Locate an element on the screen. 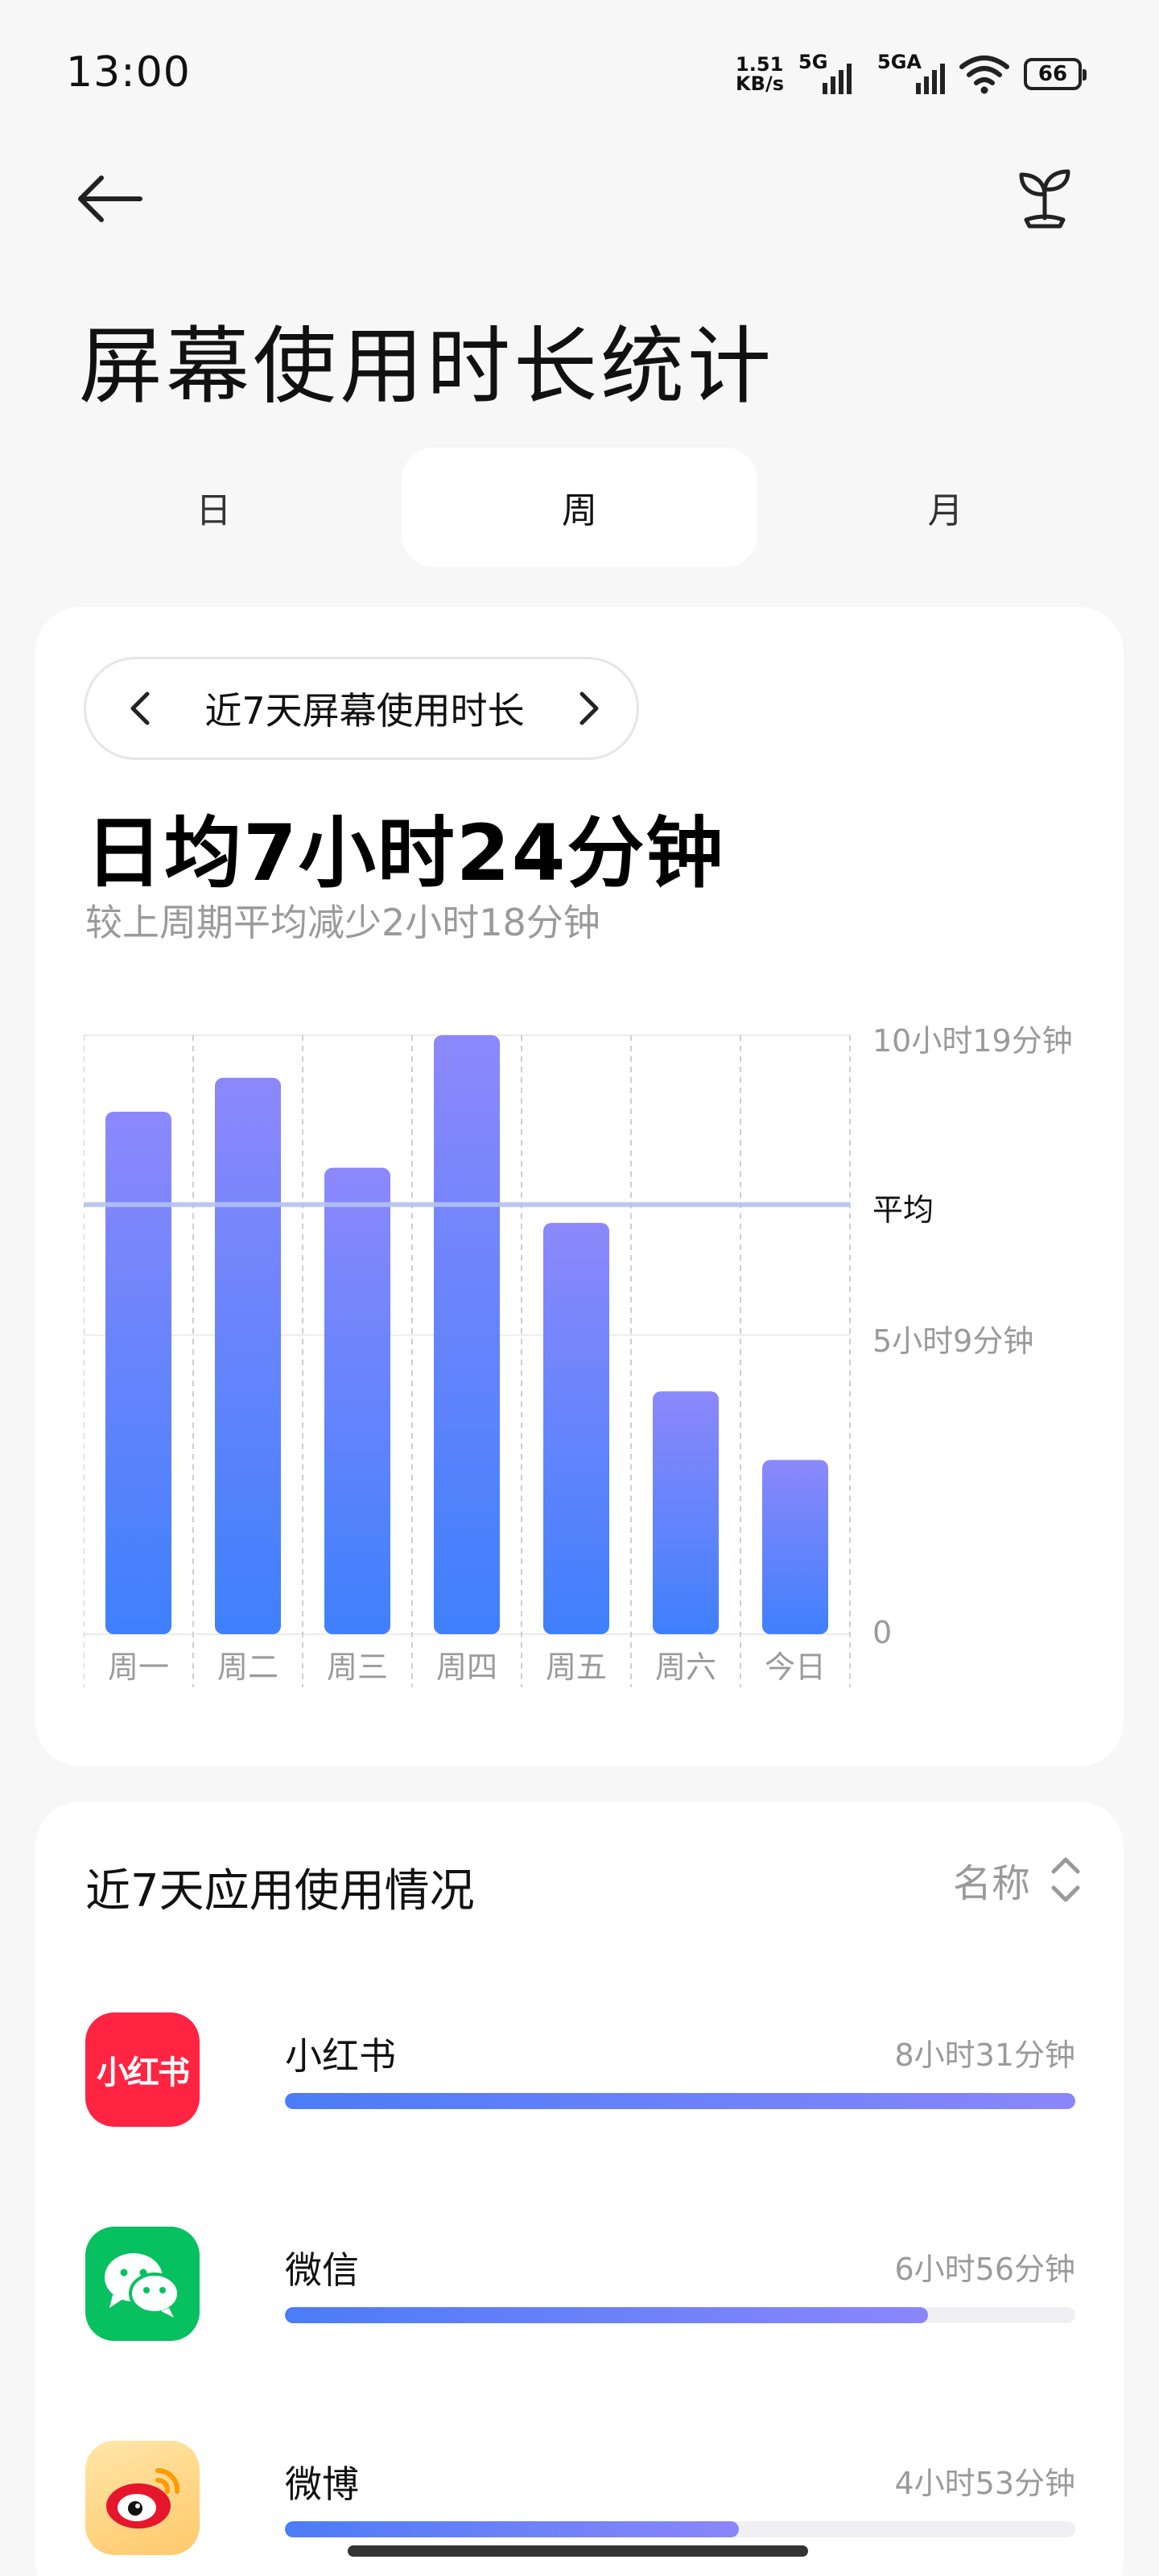  sim1-network-label: 5G is located at coordinates (813, 62).